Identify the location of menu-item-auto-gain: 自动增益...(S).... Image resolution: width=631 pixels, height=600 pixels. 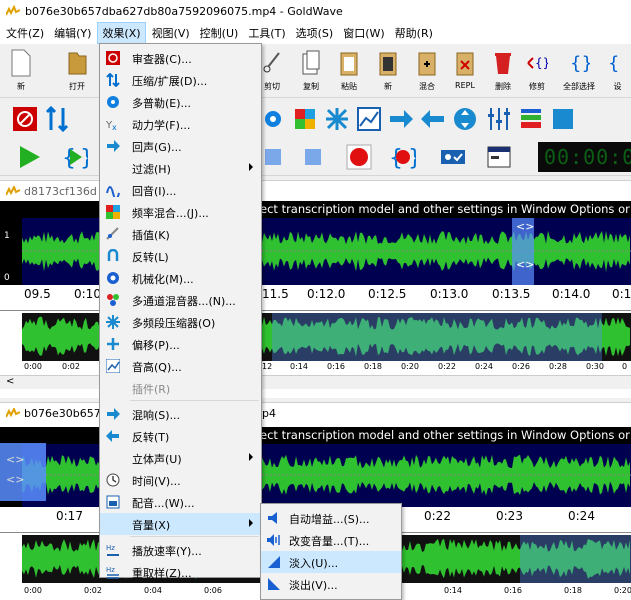
(331, 518).